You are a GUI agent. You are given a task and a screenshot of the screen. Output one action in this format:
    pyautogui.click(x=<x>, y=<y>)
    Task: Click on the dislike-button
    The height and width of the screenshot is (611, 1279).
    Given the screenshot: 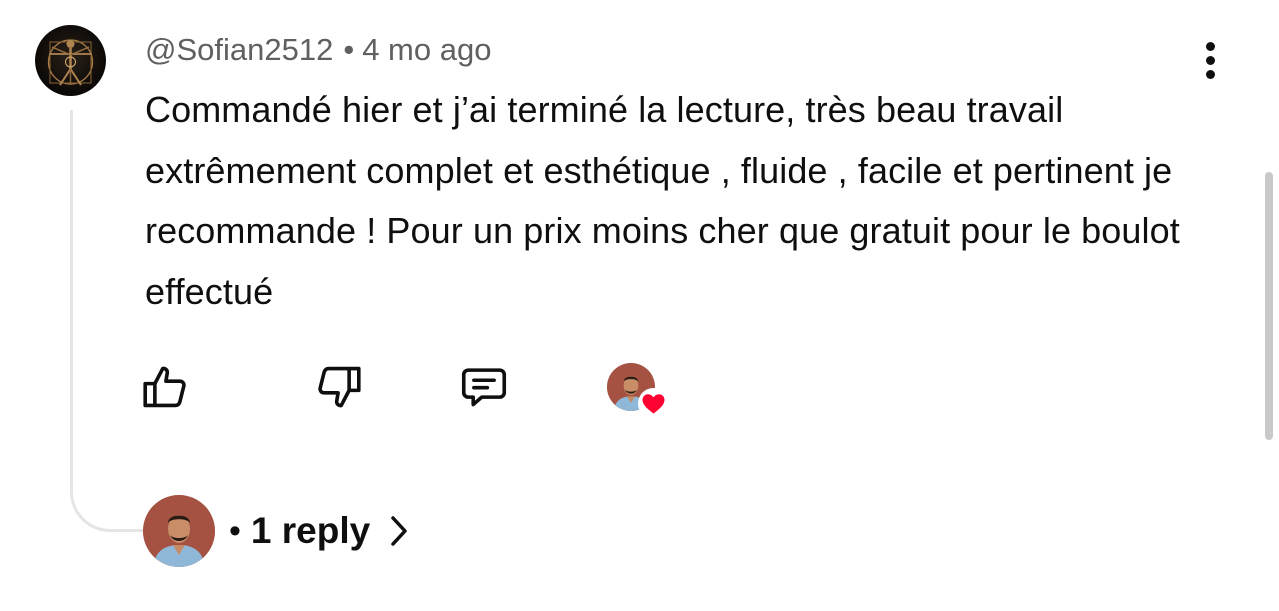 What is the action you would take?
    pyautogui.click(x=339, y=387)
    